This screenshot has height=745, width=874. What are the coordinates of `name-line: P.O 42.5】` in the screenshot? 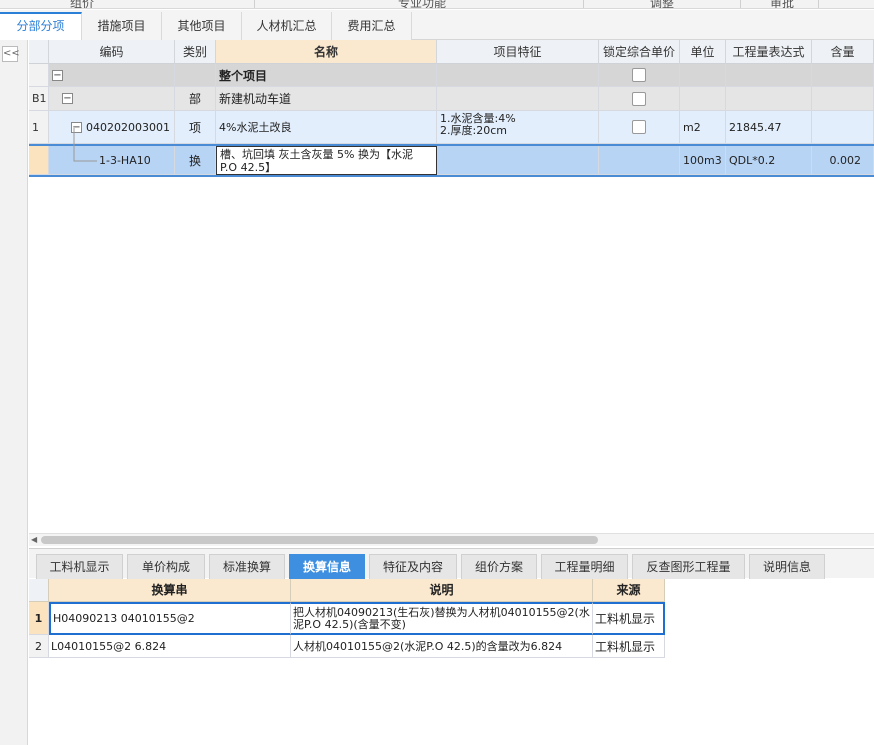 It's located at (248, 167).